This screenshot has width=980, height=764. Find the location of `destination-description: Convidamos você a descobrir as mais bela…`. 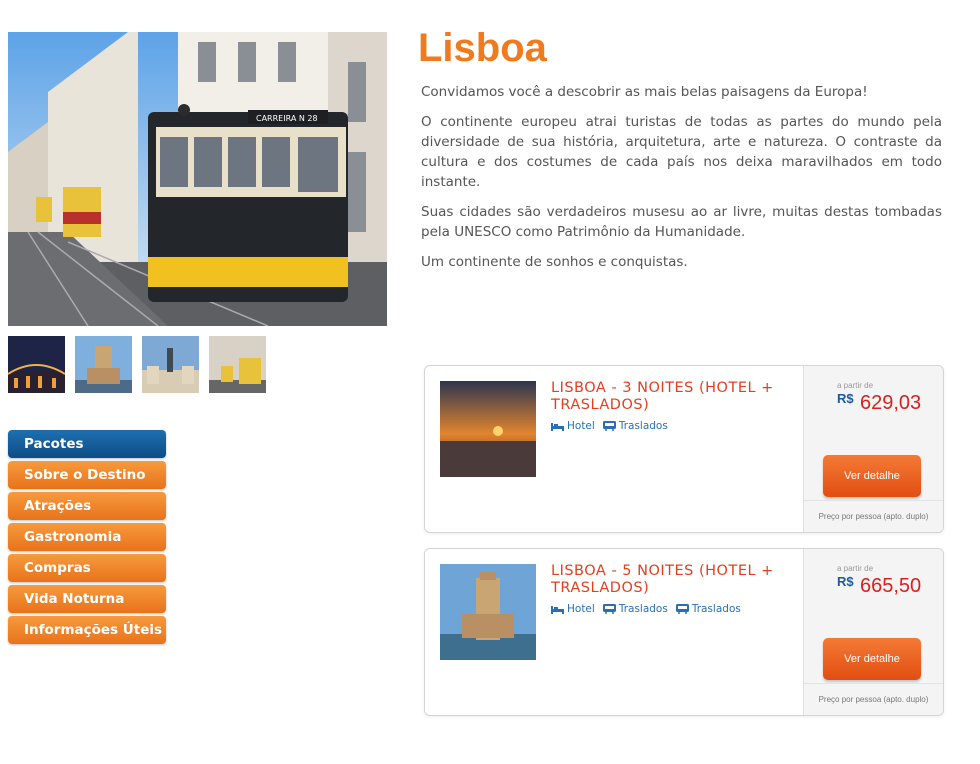

destination-description: Convidamos você a descobrir as mais bela… is located at coordinates (681, 182).